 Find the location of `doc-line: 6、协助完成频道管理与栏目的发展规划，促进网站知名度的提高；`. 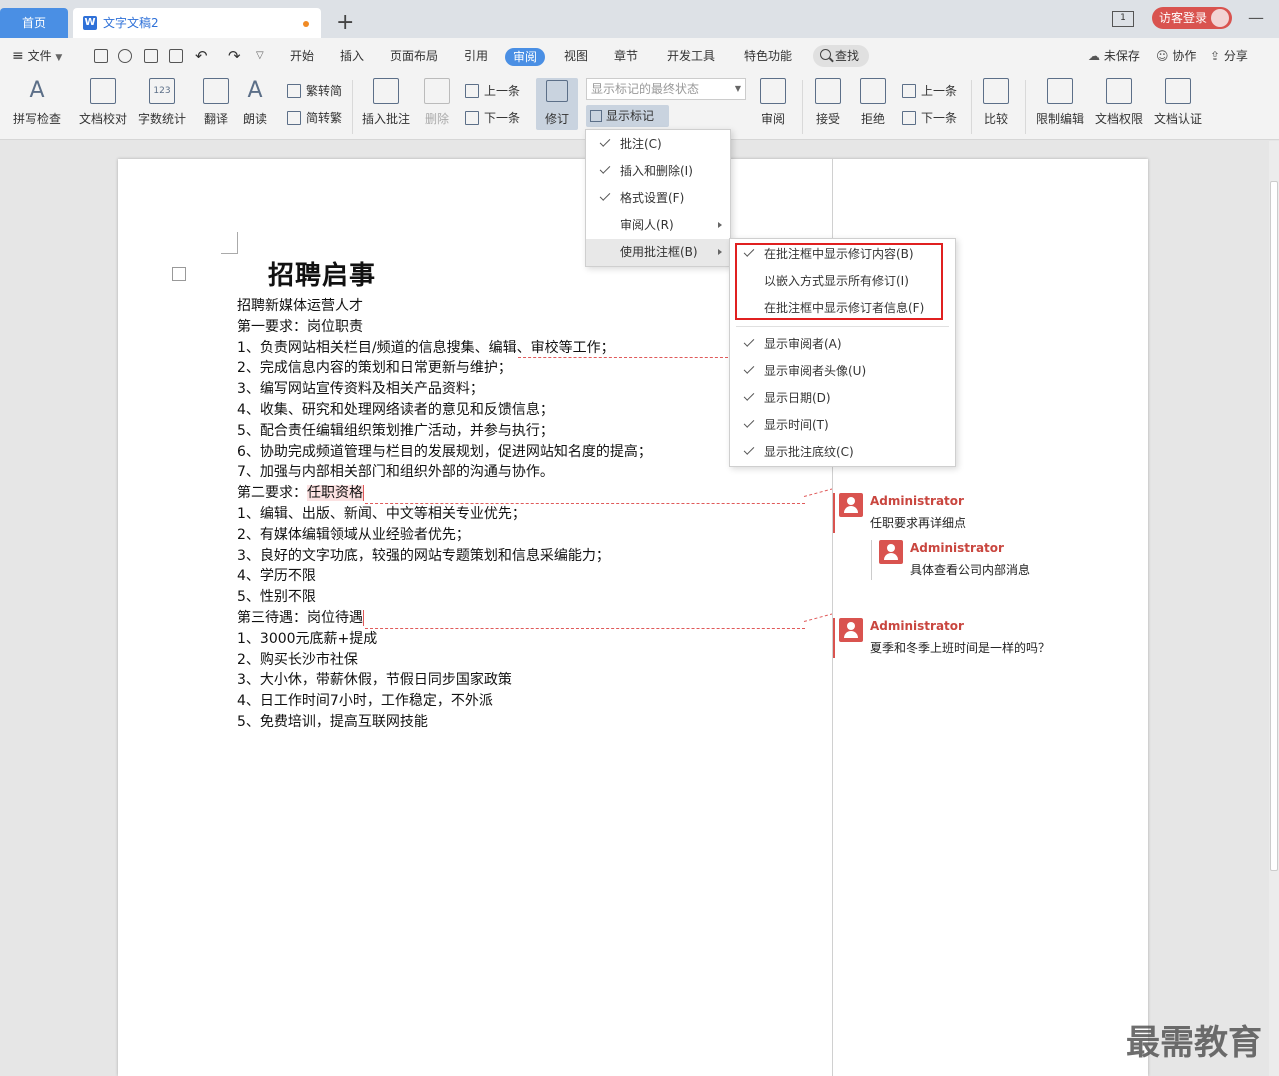

doc-line: 6、协助完成频道管理与栏目的发展规划，促进网站知名度的提高； is located at coordinates (444, 451).